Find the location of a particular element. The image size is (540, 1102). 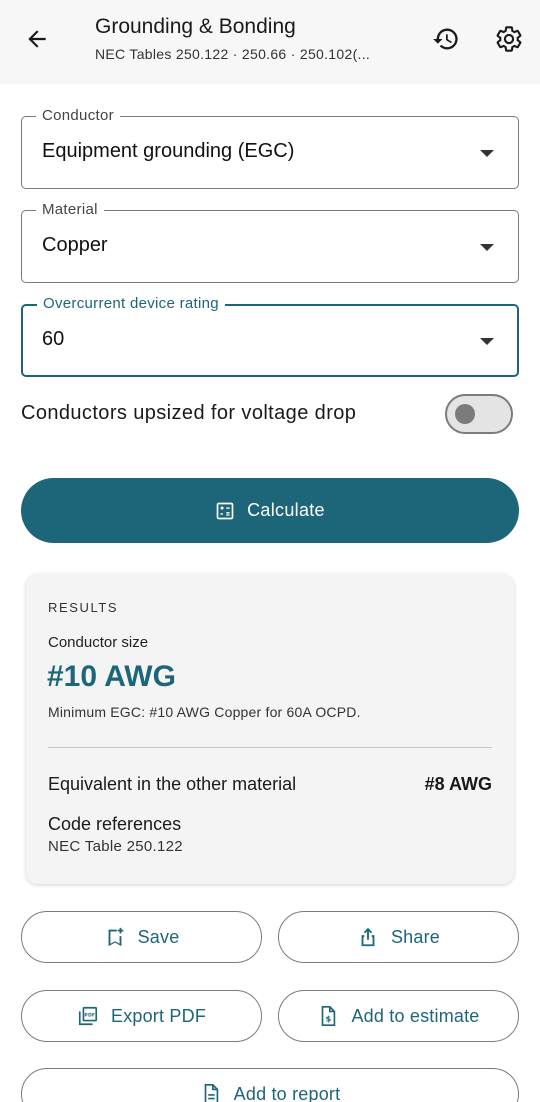

code-references-value: NEC Table 250.122 is located at coordinates (115, 846).